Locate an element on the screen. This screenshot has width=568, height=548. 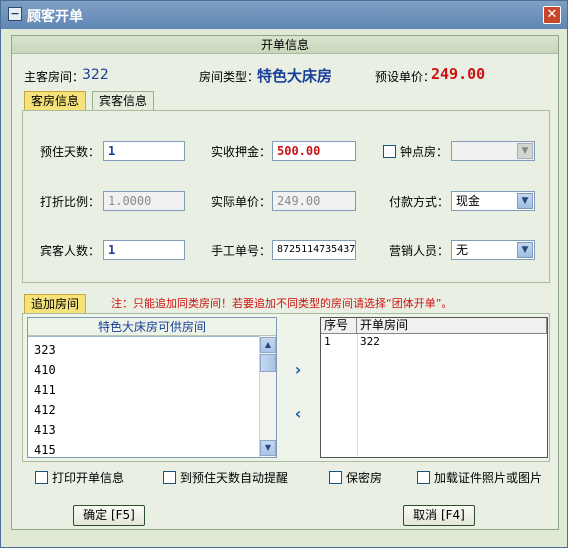
remove-room-arrow-icon: ‹ is located at coordinates (298, 414).